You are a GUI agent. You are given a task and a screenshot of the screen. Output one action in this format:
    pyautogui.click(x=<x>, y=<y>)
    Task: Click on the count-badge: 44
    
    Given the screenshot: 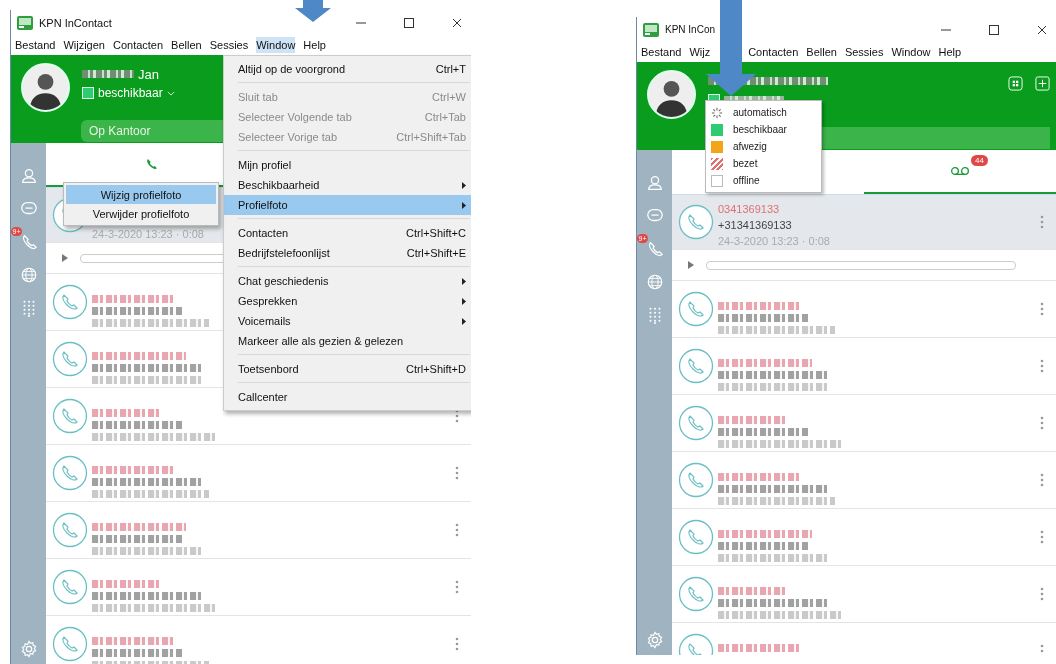 What is the action you would take?
    pyautogui.click(x=979, y=160)
    